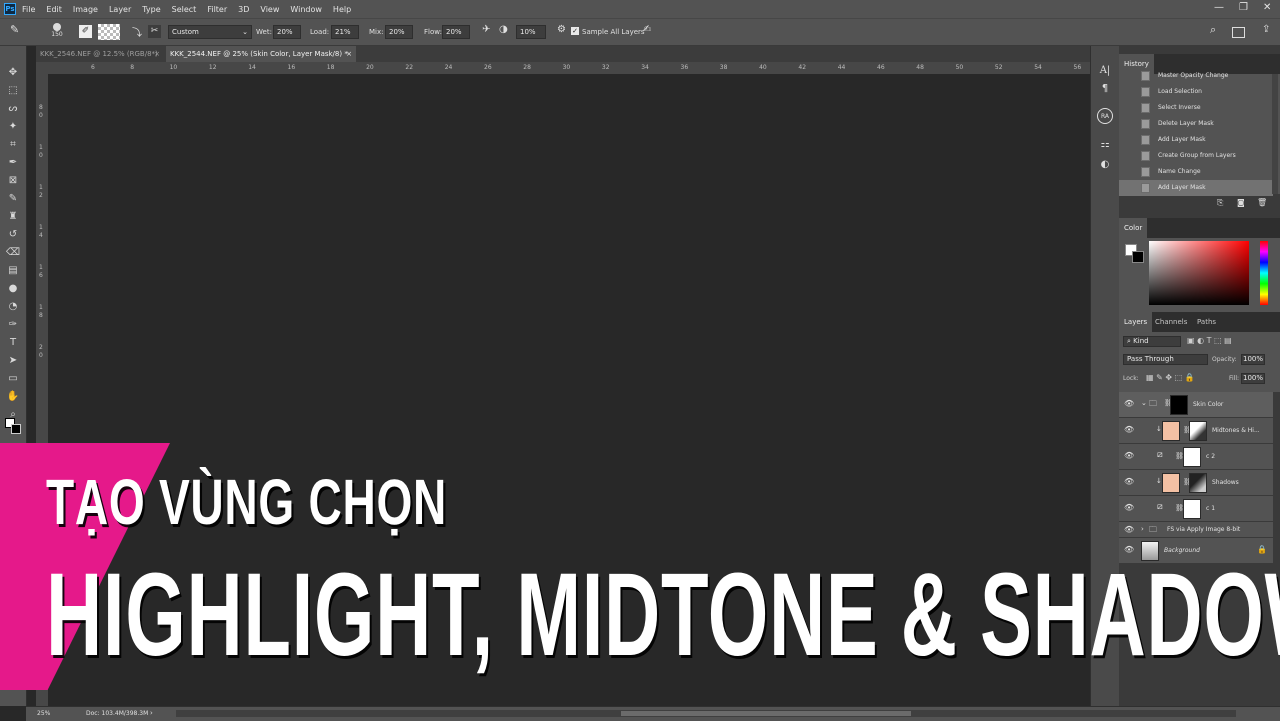 The image size is (1280, 721). I want to click on trash-icon: 🗑, so click(1262, 202).